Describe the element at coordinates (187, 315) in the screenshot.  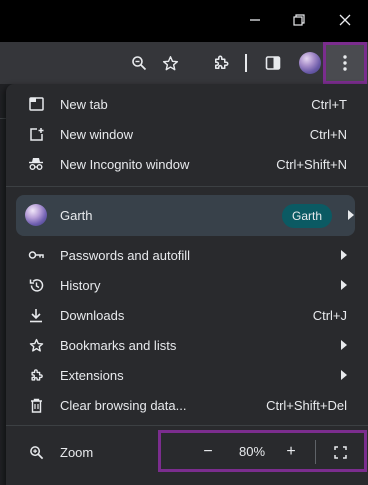
I see `menu-item-downloads: Downloads Ctrl+J` at that location.